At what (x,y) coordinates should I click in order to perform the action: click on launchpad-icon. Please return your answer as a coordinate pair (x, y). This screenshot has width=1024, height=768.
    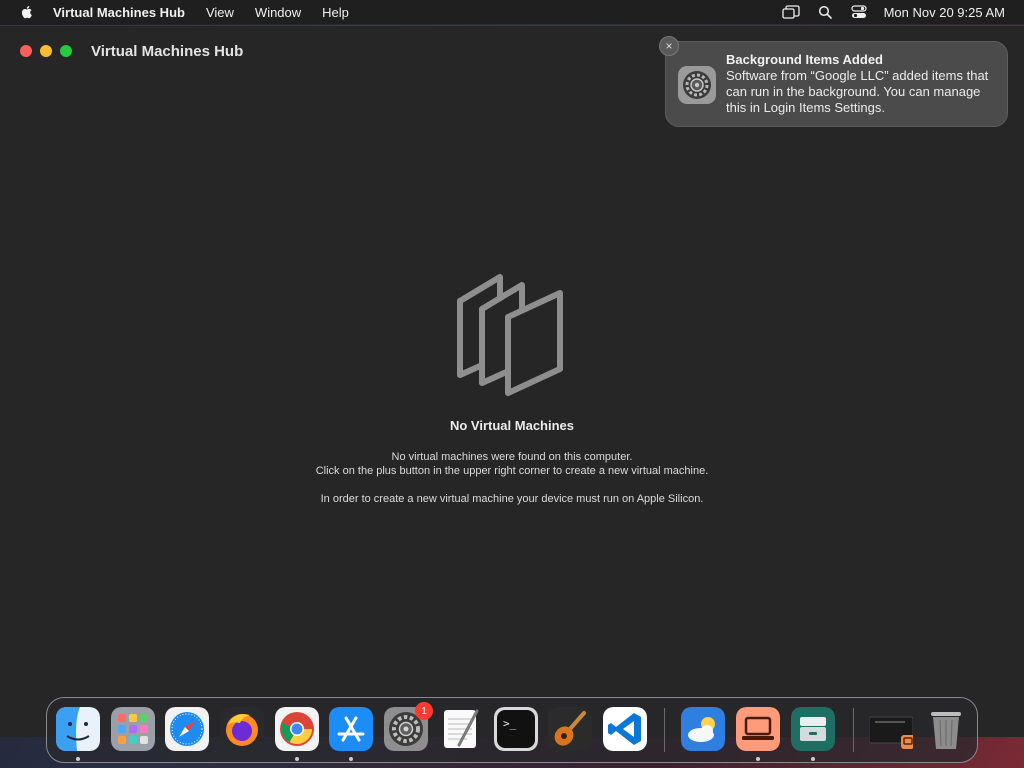
    Looking at the image, I should click on (133, 729).